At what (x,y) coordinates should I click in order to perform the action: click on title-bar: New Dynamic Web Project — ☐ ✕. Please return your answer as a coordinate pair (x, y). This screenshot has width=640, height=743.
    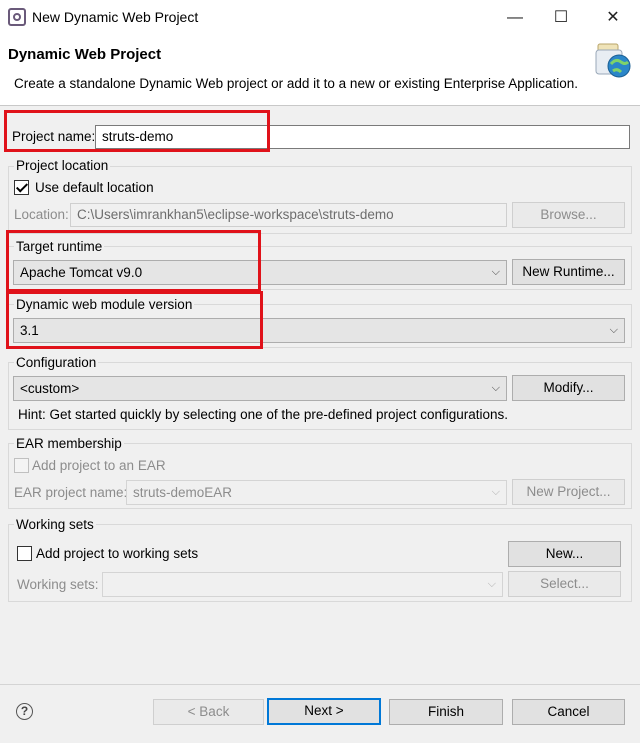
    Looking at the image, I should click on (320, 18).